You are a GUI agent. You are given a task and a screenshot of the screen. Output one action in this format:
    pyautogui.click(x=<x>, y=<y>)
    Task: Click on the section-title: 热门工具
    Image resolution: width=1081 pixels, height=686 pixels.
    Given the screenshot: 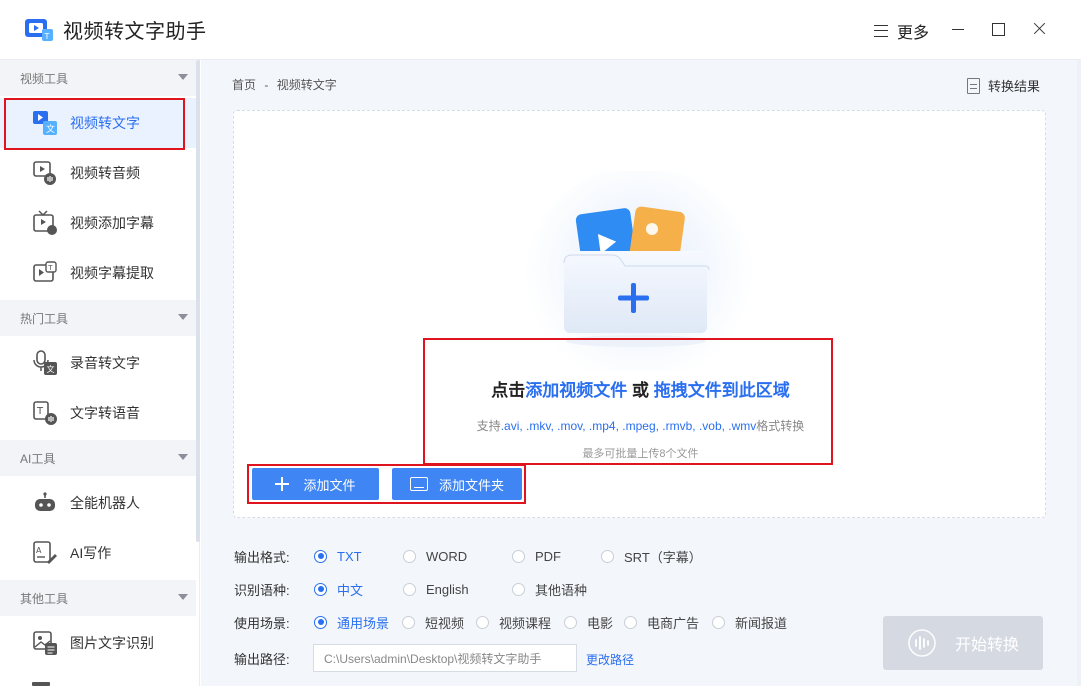 What is the action you would take?
    pyautogui.click(x=44, y=318)
    